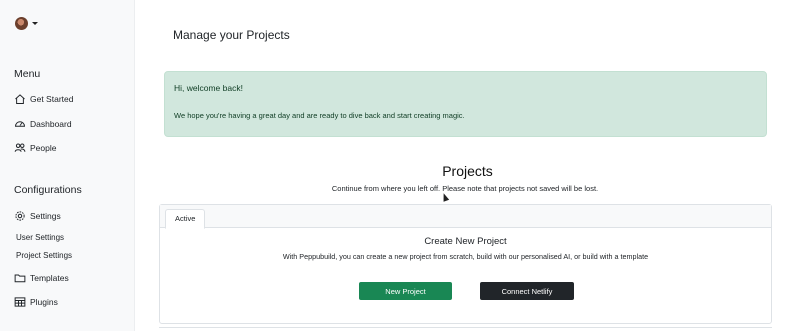 The height and width of the screenshot is (331, 800). What do you see at coordinates (21, 23) in the screenshot?
I see `avatar` at bounding box center [21, 23].